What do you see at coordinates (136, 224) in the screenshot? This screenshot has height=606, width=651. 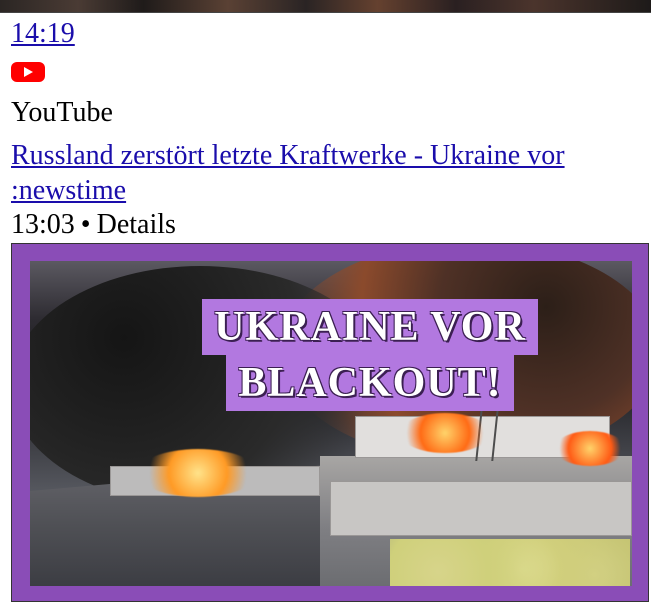 I see `details-link: Details` at bounding box center [136, 224].